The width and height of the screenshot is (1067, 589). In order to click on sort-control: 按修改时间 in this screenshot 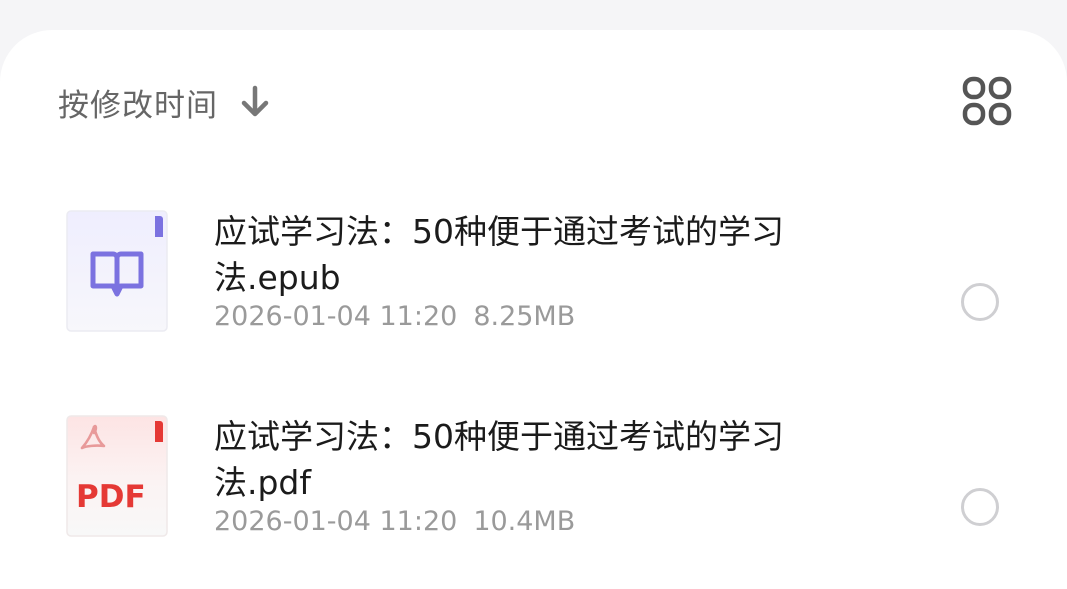, I will do `click(165, 103)`.